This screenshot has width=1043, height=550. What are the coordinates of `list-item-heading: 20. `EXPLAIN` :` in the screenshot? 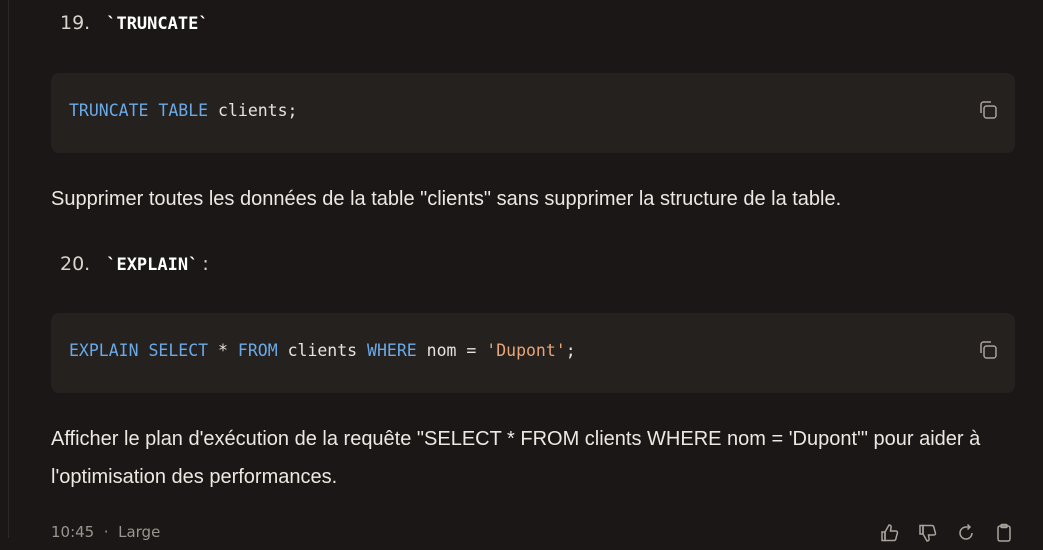 It's located at (134, 264).